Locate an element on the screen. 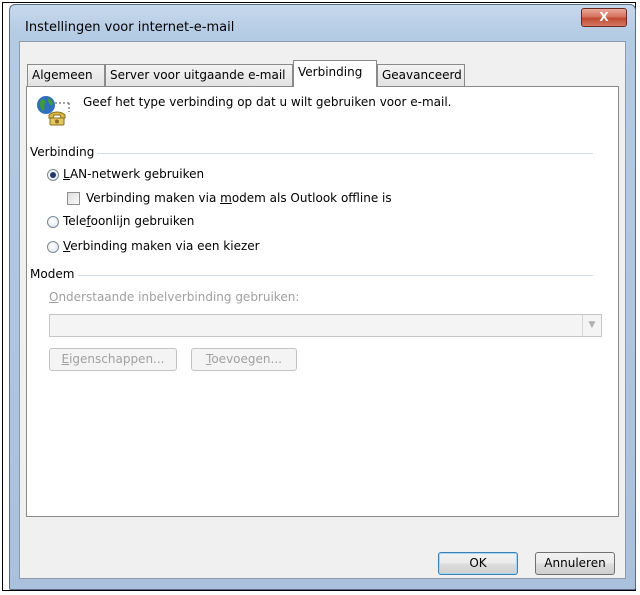 The width and height of the screenshot is (640, 595). dialup-connection-dropdown: ▼ is located at coordinates (325, 325).